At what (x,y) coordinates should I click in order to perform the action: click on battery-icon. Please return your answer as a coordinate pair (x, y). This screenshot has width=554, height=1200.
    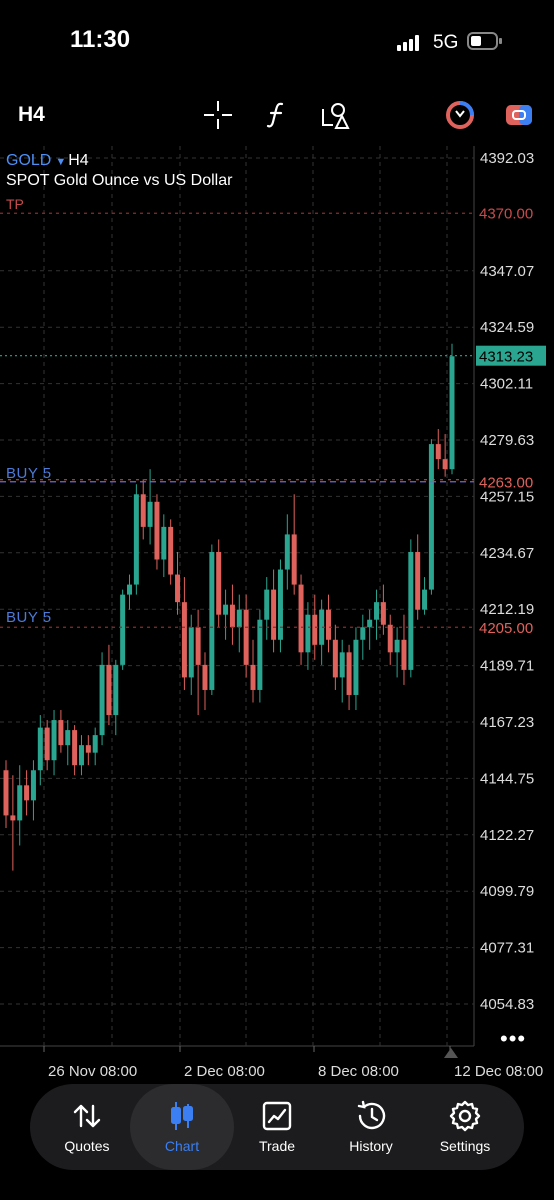
    Looking at the image, I should click on (484, 41).